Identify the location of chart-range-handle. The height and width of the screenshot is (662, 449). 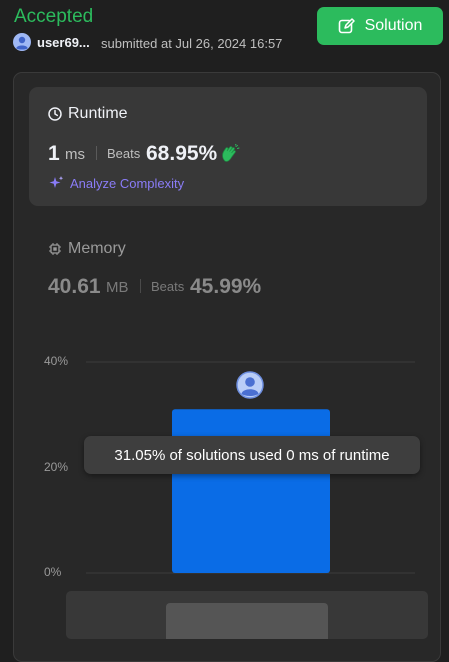
(247, 621).